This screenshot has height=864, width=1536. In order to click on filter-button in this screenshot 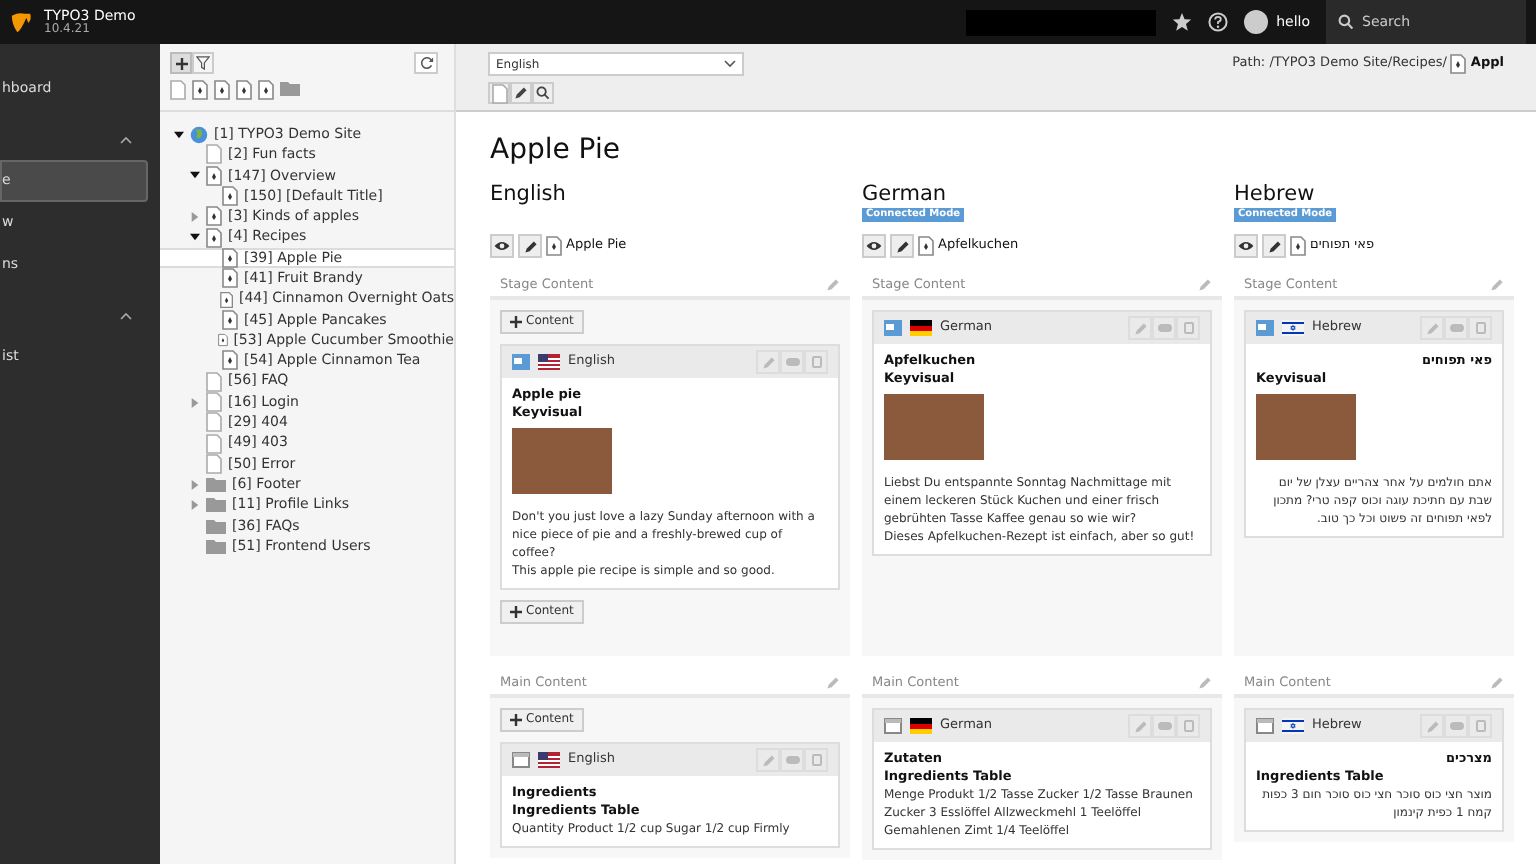, I will do `click(203, 63)`.